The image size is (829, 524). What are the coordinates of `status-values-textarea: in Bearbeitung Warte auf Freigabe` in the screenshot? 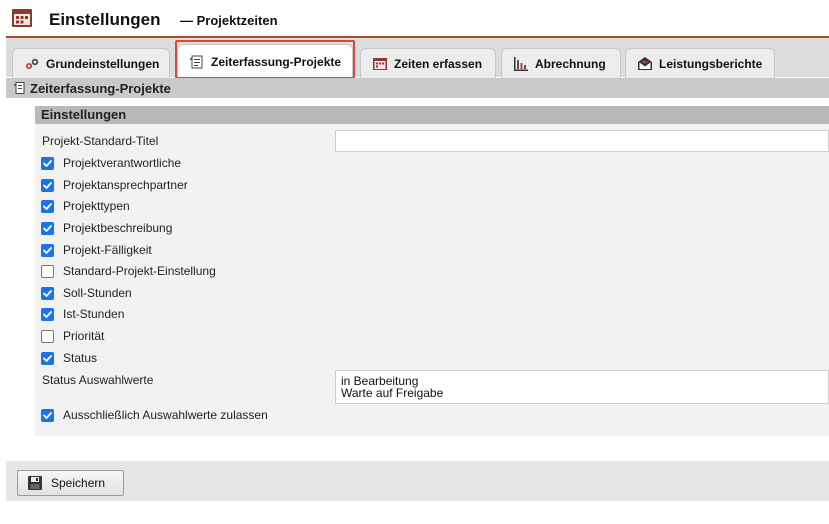 It's located at (582, 387).